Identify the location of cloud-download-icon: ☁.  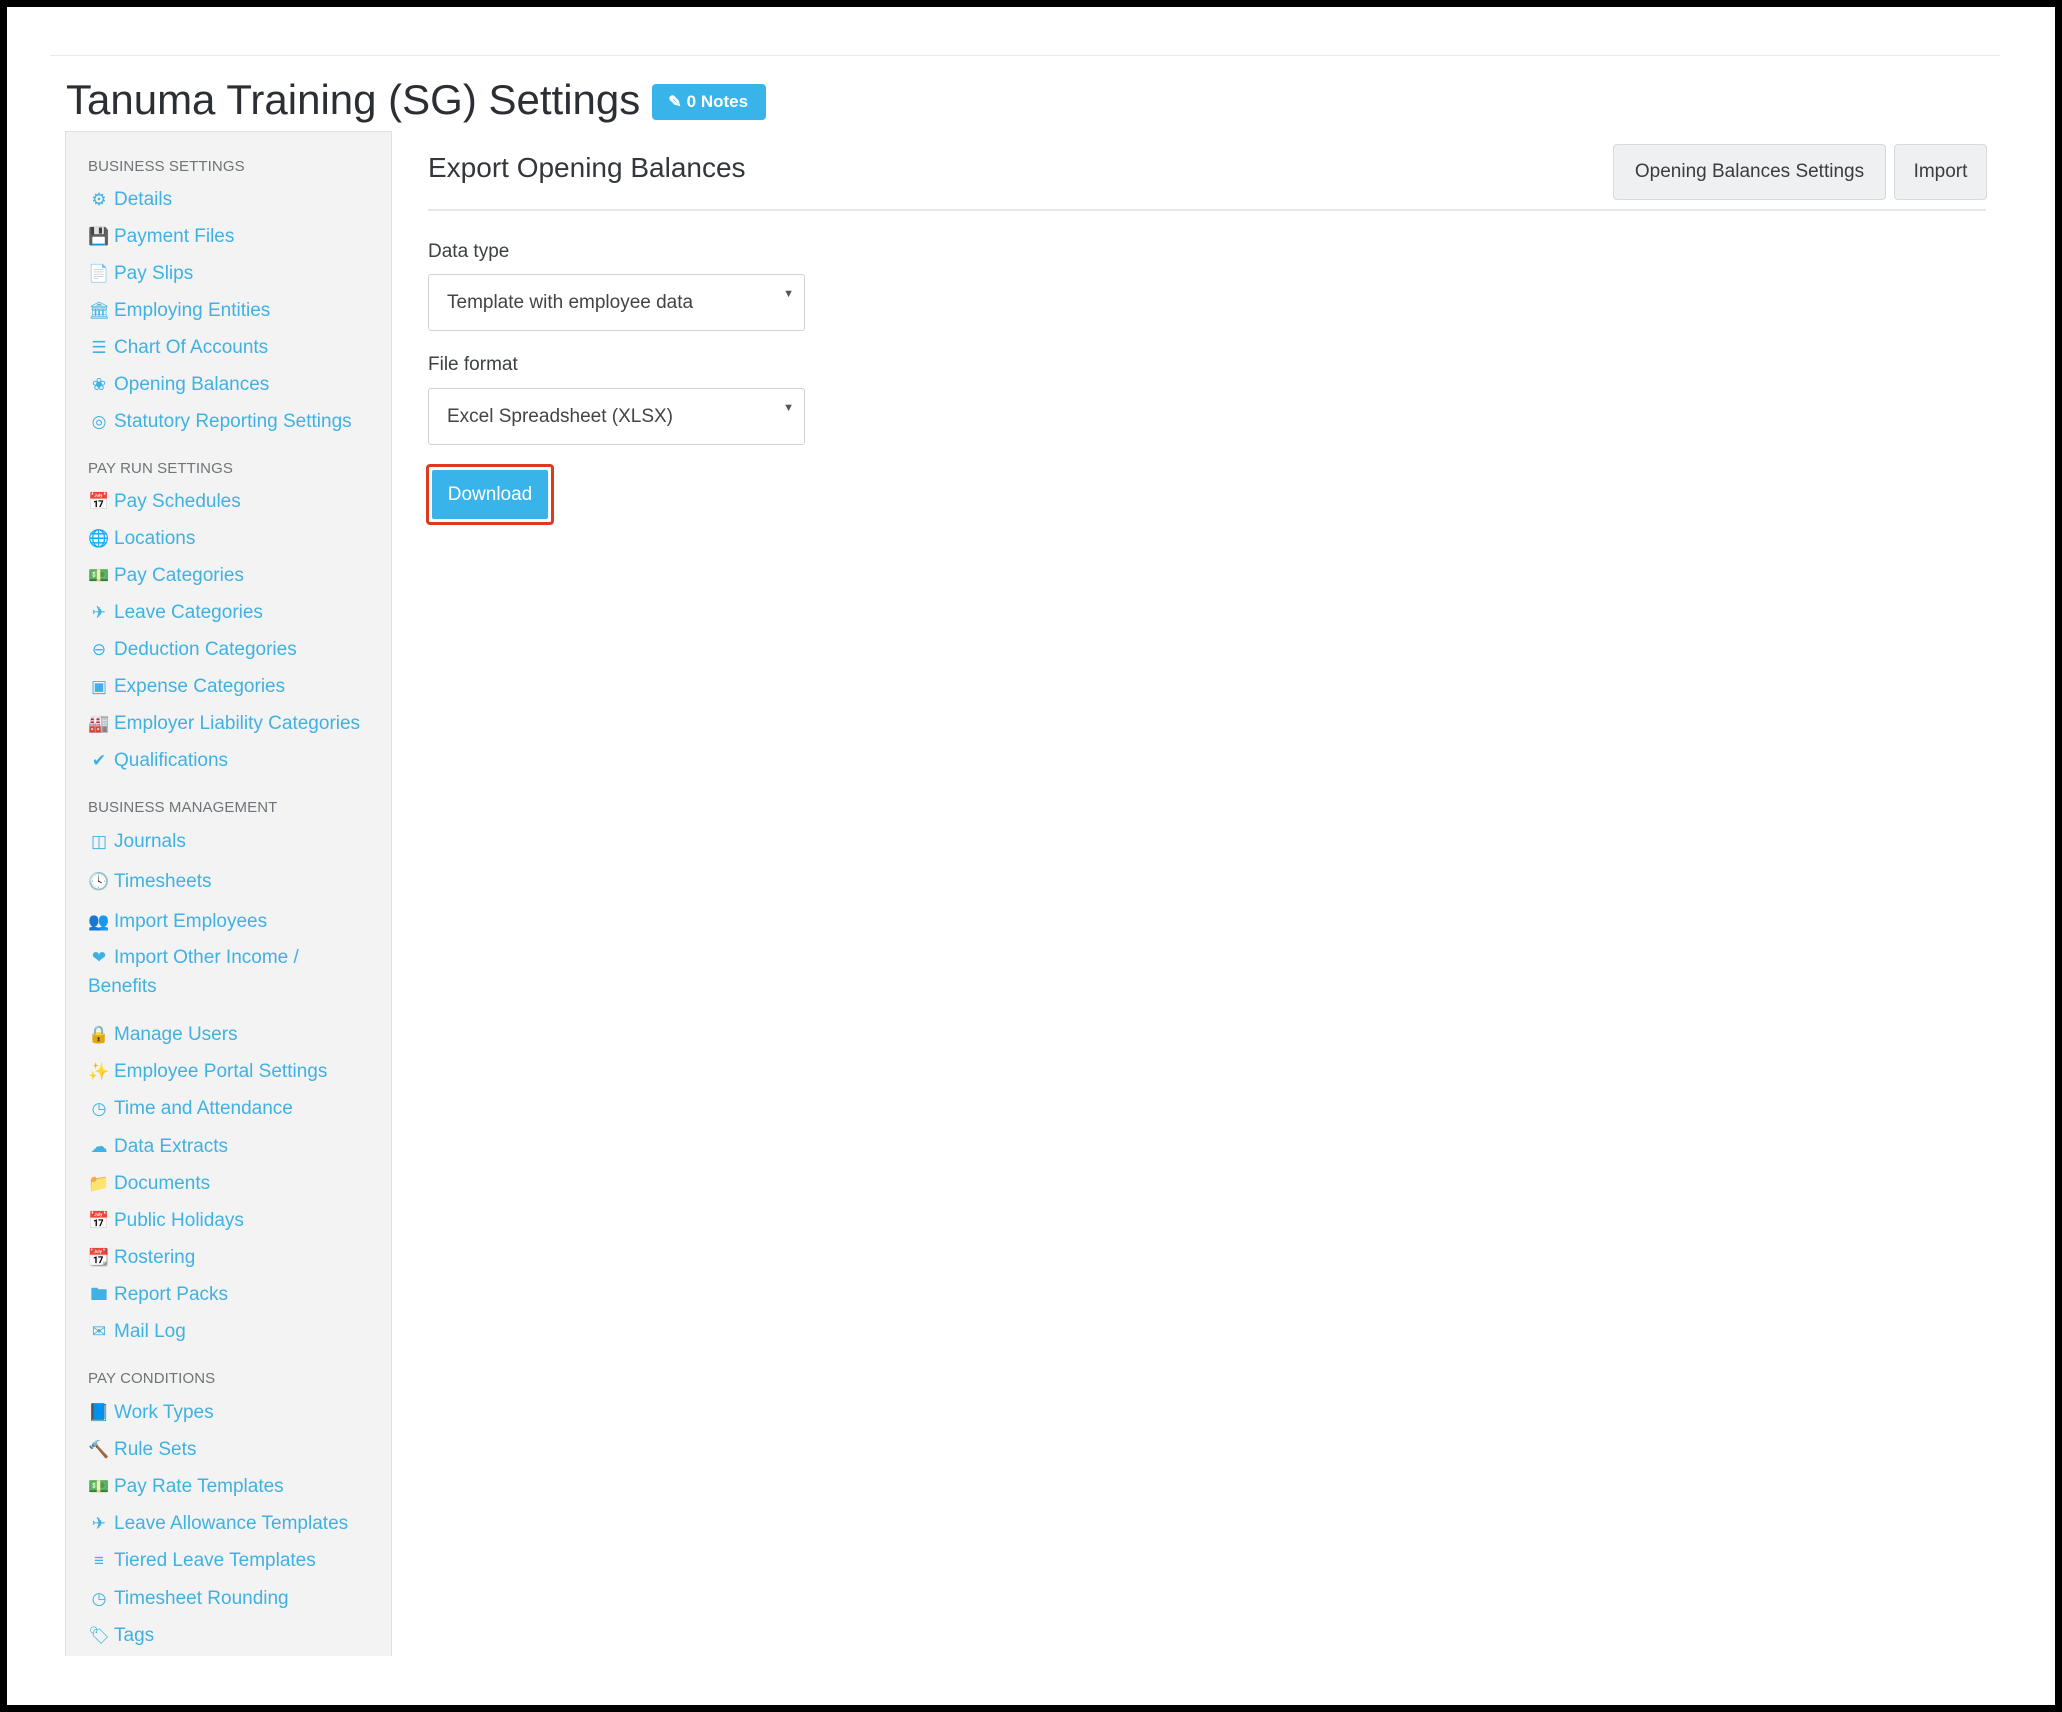
(99, 1146).